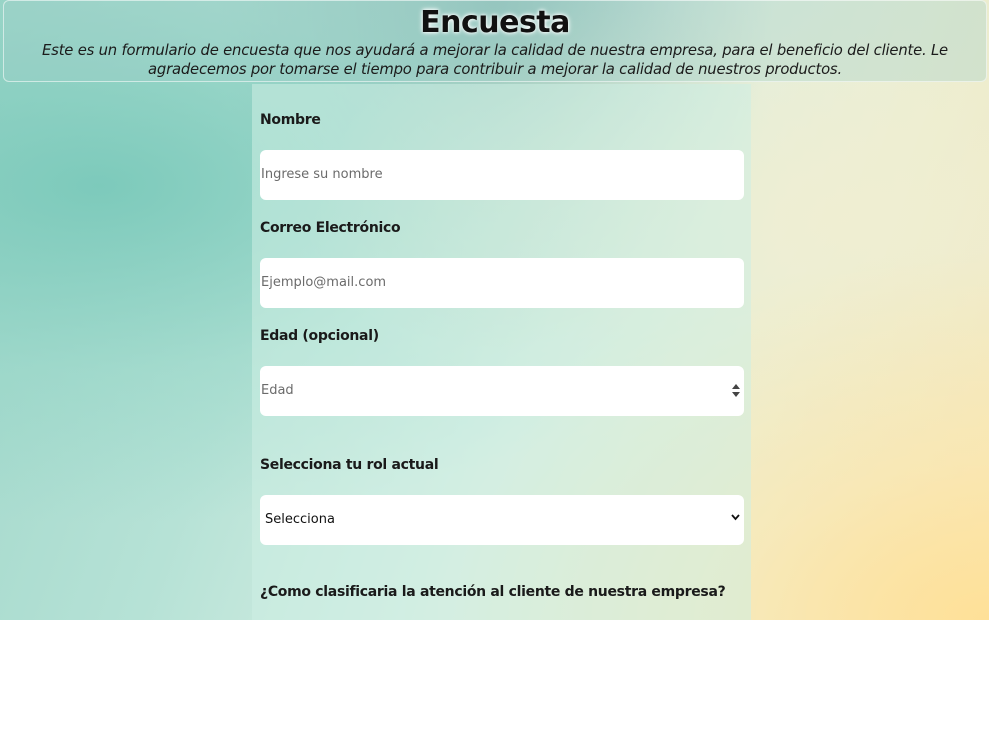 This screenshot has width=1003, height=742. I want to click on page-title: Encuesta, so click(495, 22).